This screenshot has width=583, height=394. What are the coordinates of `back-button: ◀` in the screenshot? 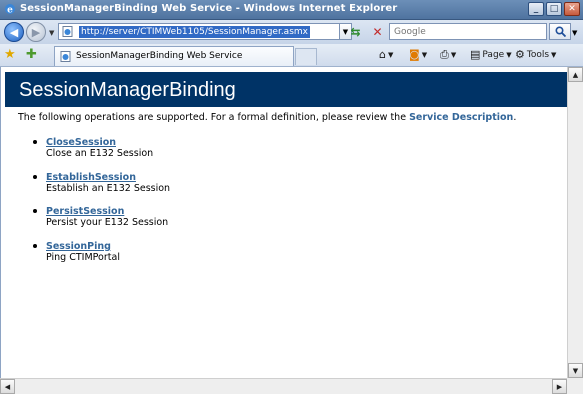 It's located at (14, 32).